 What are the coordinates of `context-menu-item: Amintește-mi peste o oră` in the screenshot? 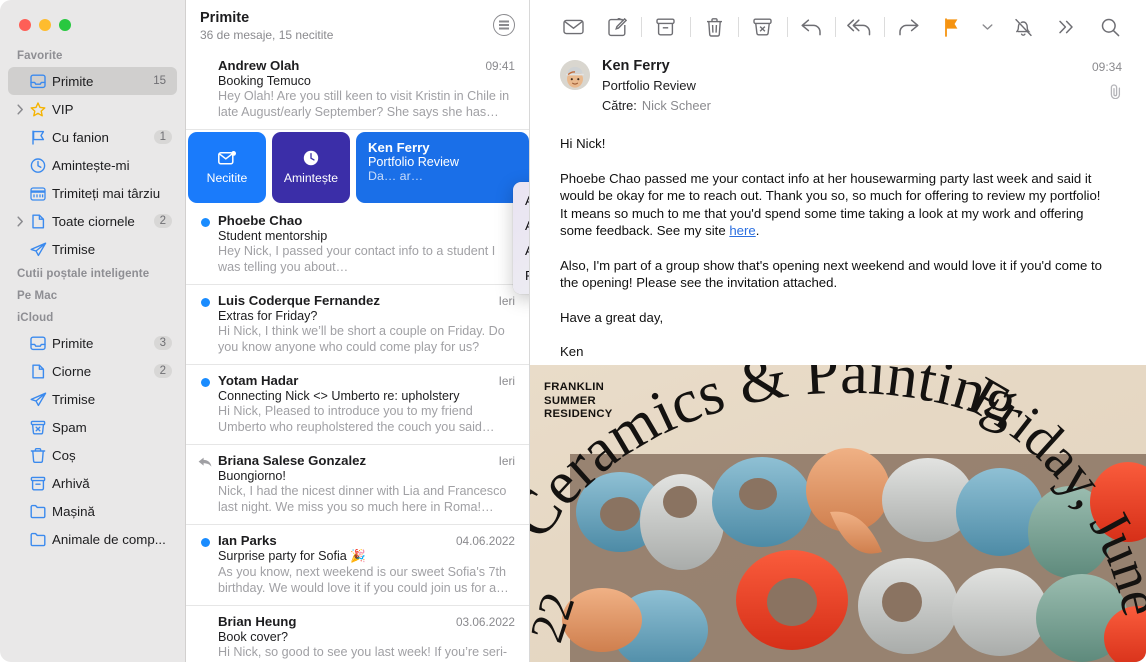 It's located at (521, 200).